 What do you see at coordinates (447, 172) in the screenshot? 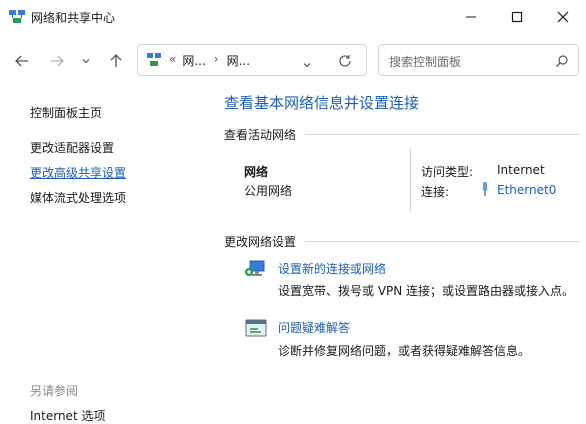
I see `access-type-label: 访问类型:` at bounding box center [447, 172].